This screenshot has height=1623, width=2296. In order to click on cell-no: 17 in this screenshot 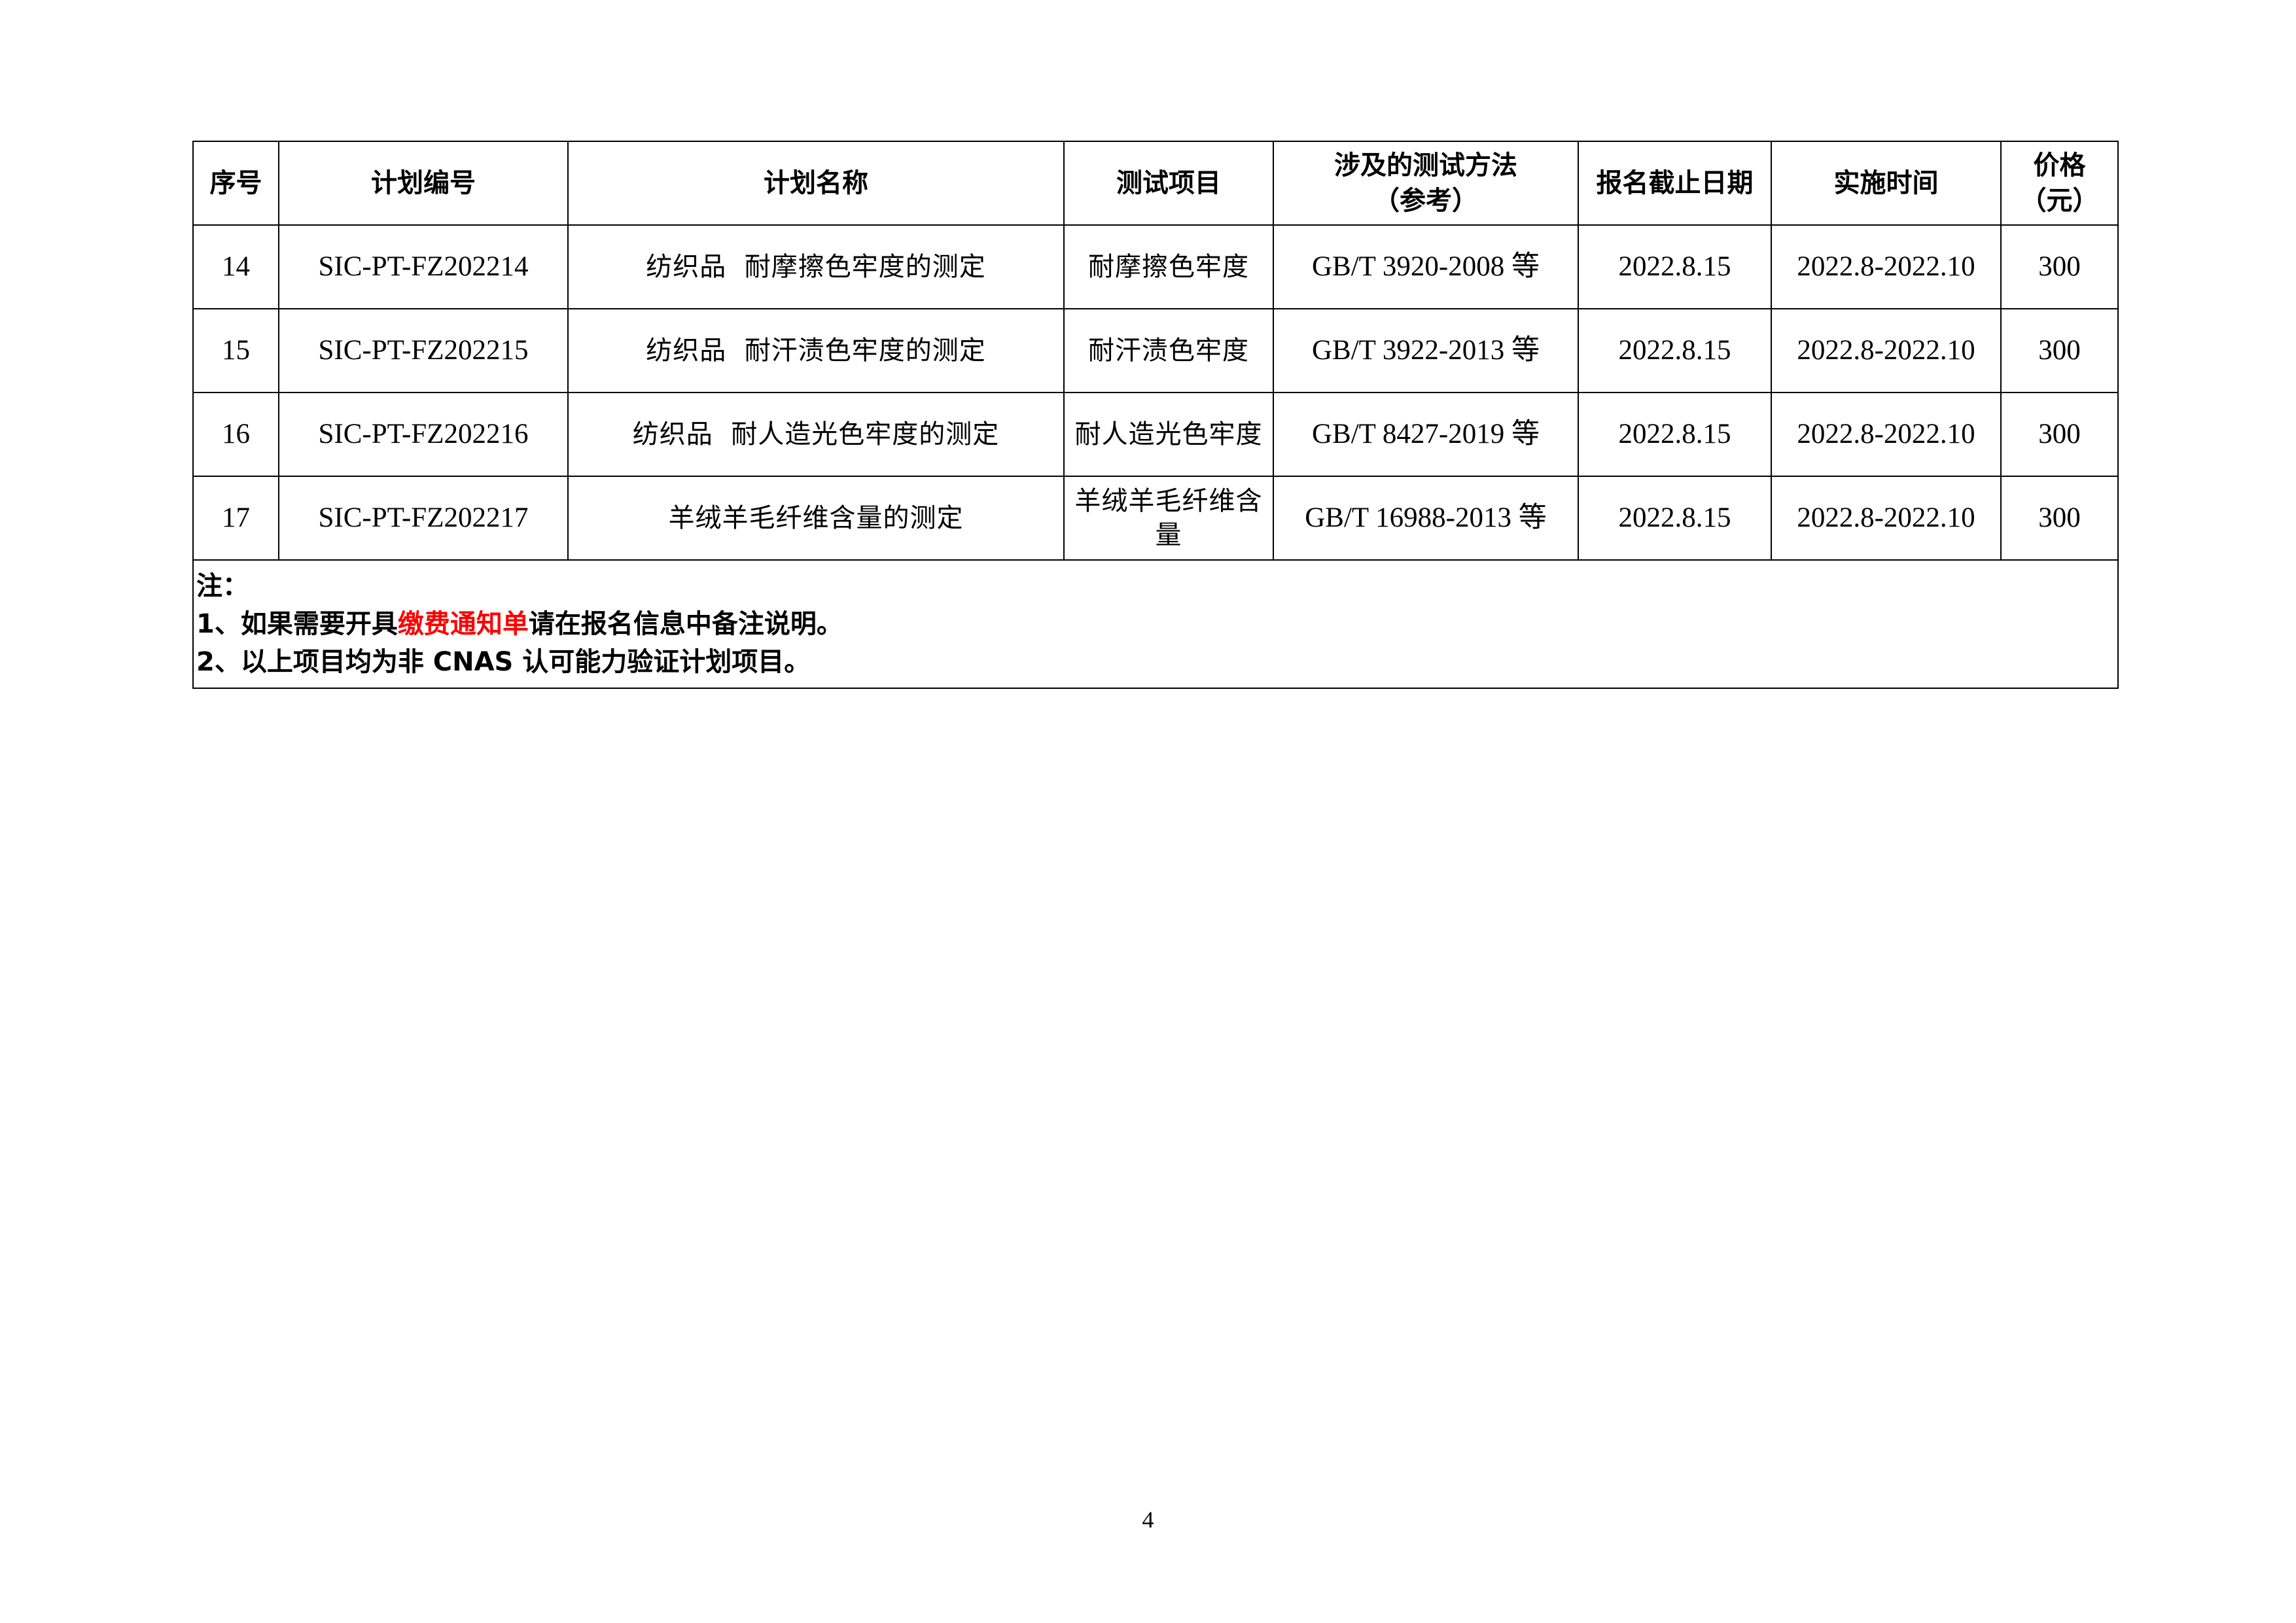, I will do `click(235, 518)`.